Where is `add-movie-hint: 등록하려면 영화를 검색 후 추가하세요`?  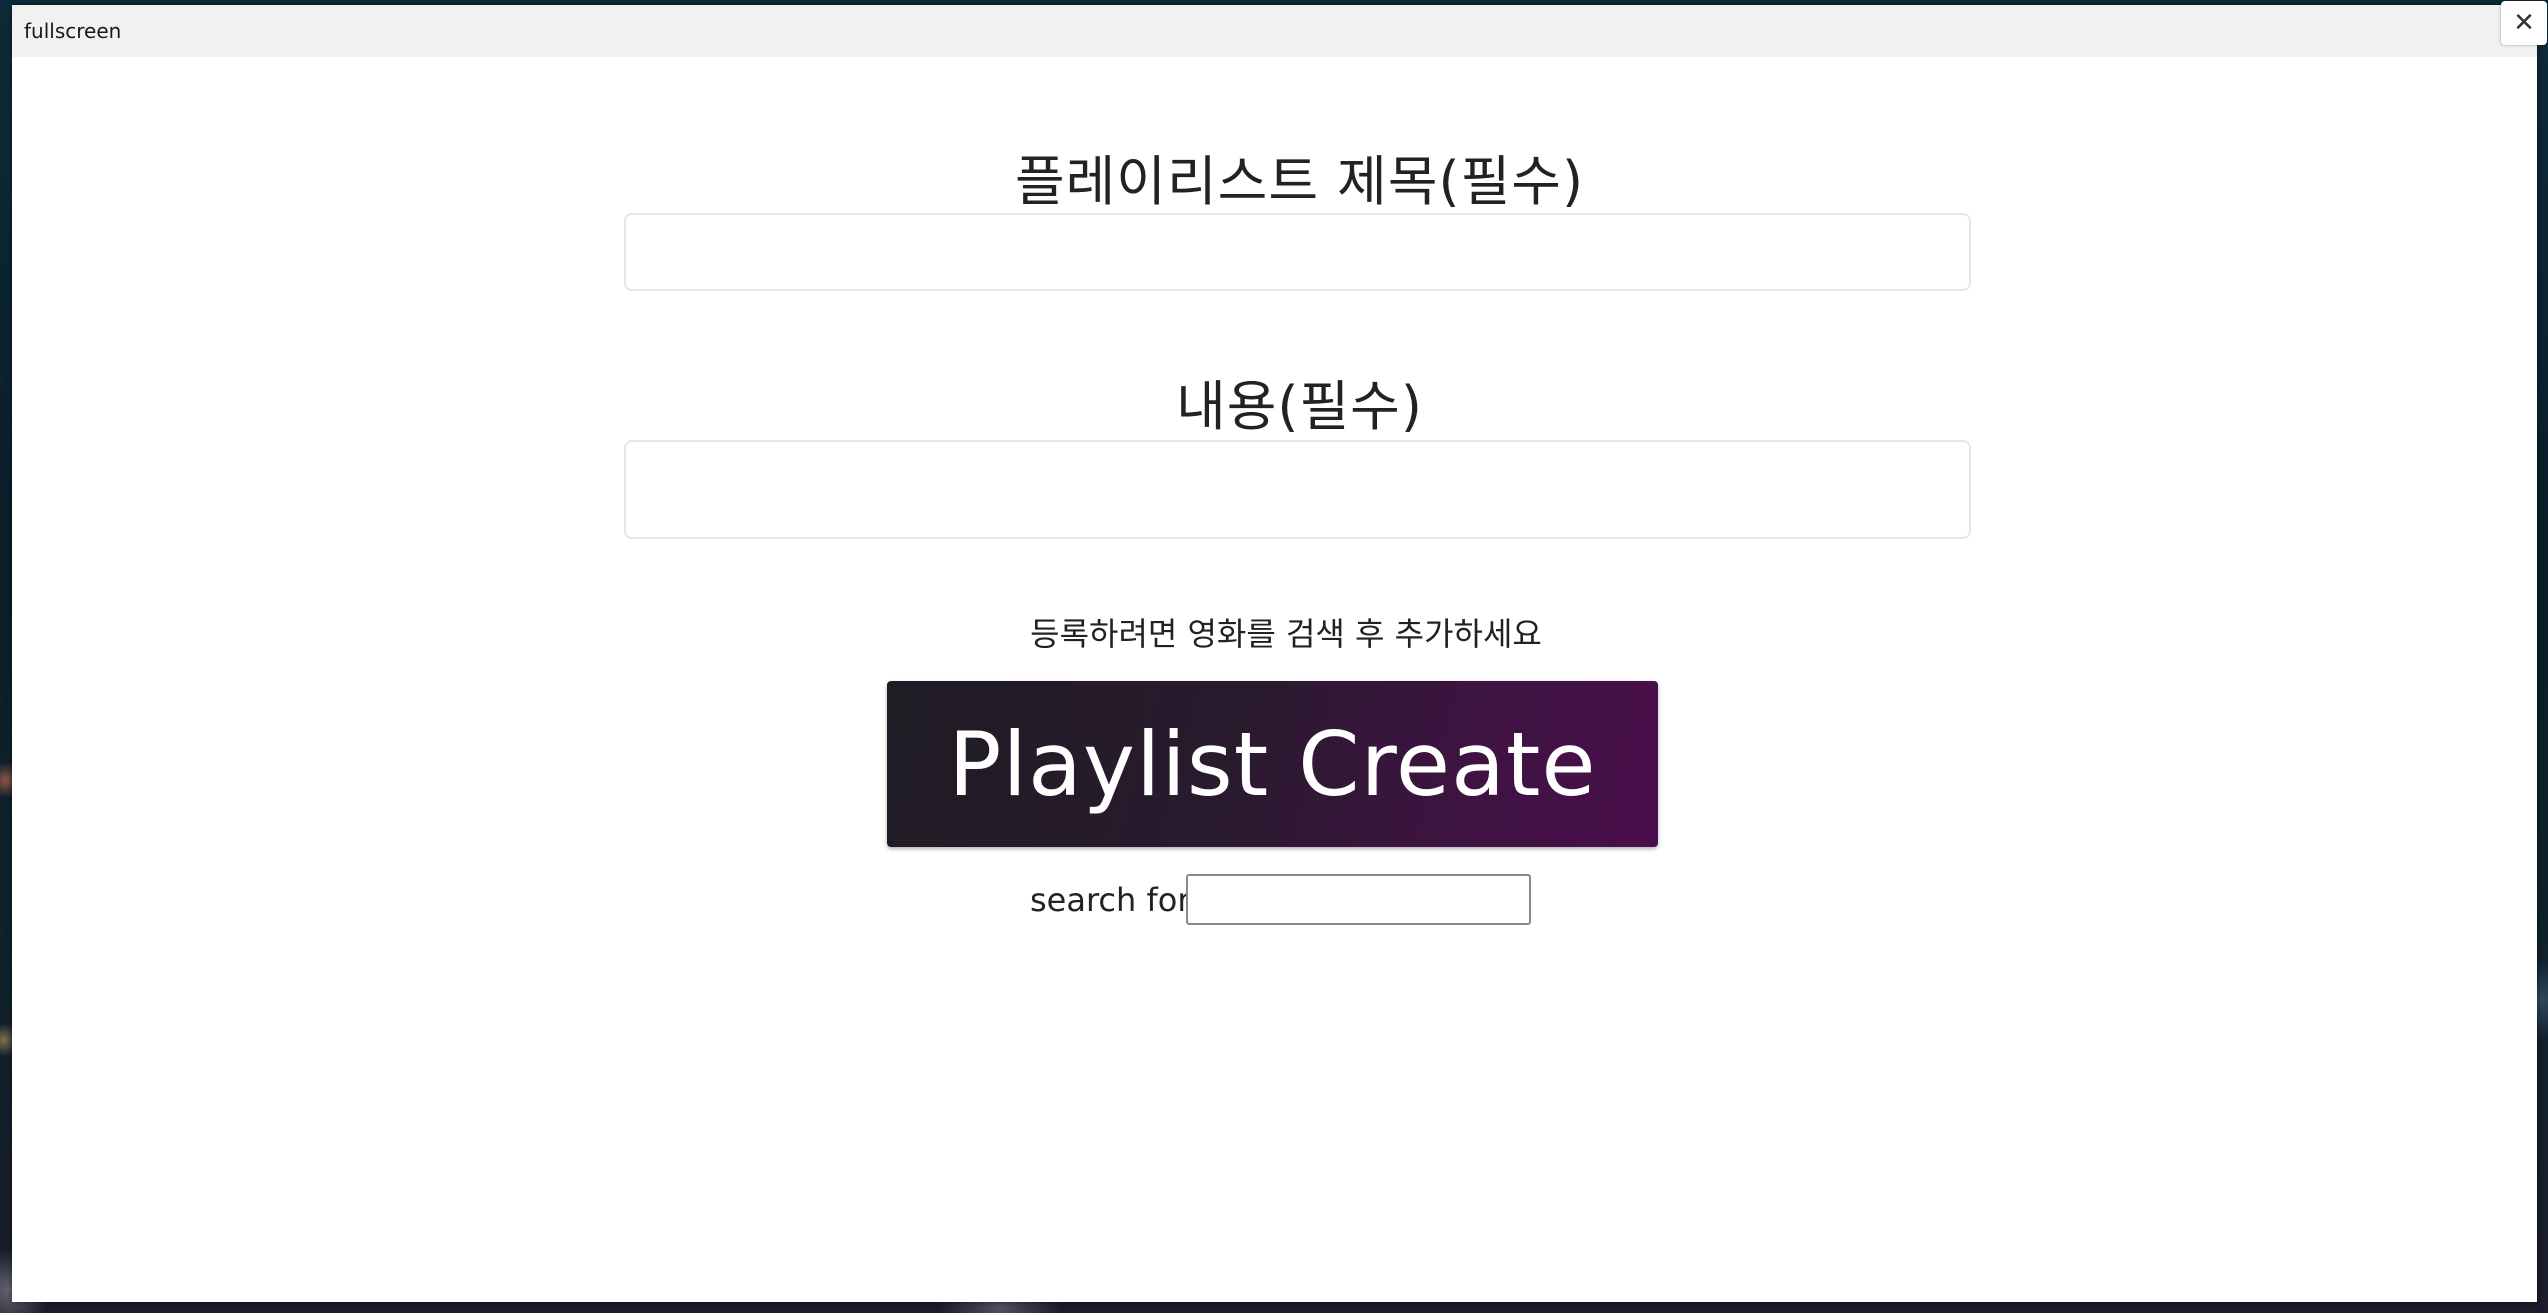 add-movie-hint: 등록하려면 영화를 검색 후 추가하세요 is located at coordinates (1286, 634).